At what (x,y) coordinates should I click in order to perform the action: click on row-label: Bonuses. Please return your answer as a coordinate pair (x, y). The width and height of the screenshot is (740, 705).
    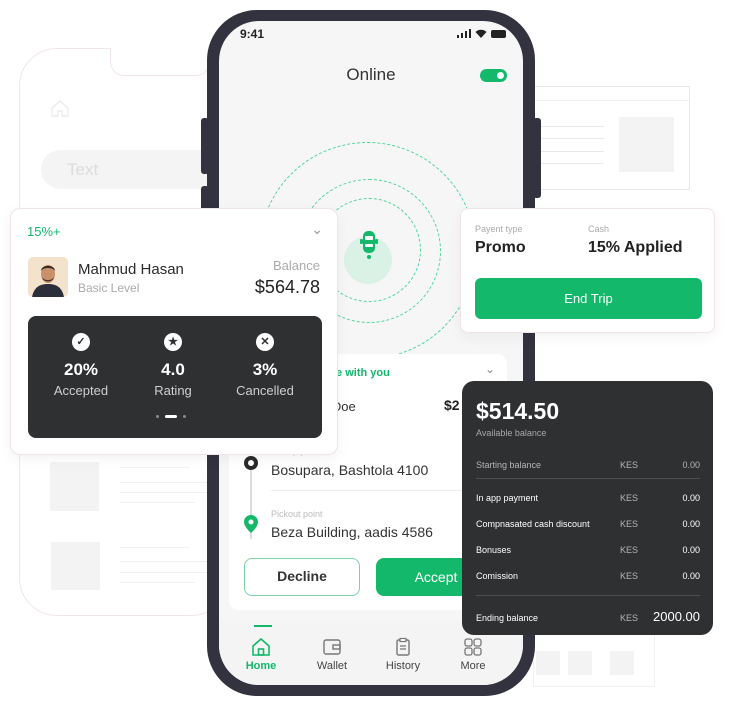
    Looking at the image, I should click on (494, 550).